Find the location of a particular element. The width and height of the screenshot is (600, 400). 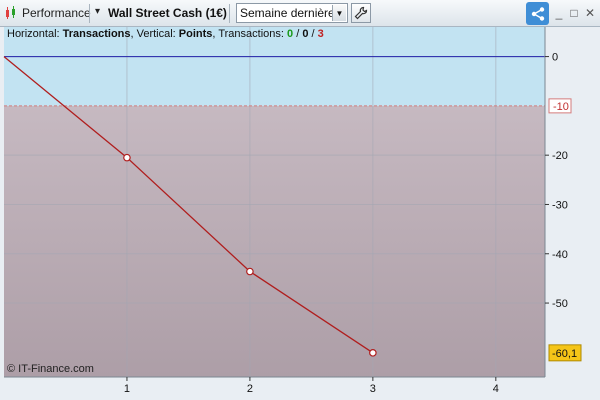

instrument-selector: Wall Street Cash (1€) is located at coordinates (167, 13).